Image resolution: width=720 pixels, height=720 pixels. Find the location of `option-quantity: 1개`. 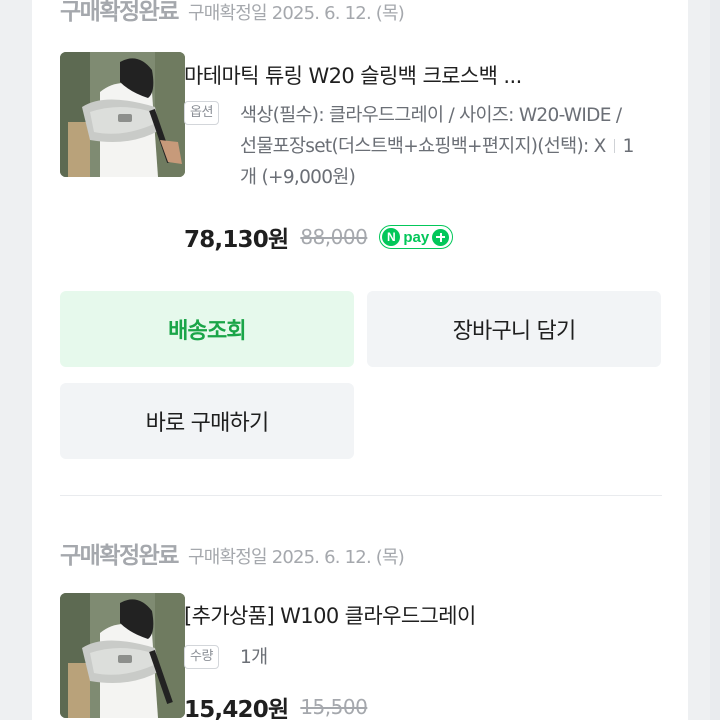

option-quantity: 1개 is located at coordinates (254, 657).